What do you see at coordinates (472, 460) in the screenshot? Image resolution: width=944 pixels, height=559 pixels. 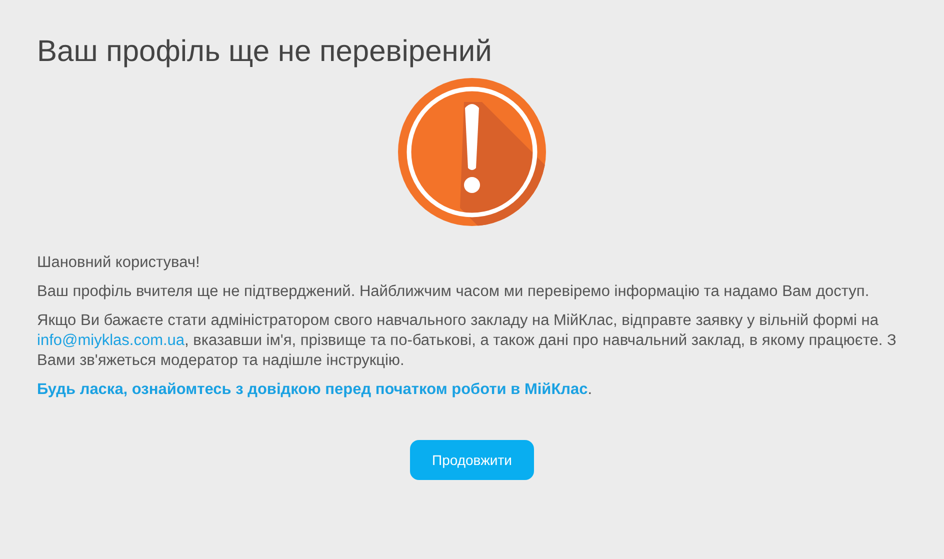 I see `continue-button: Продовжити` at bounding box center [472, 460].